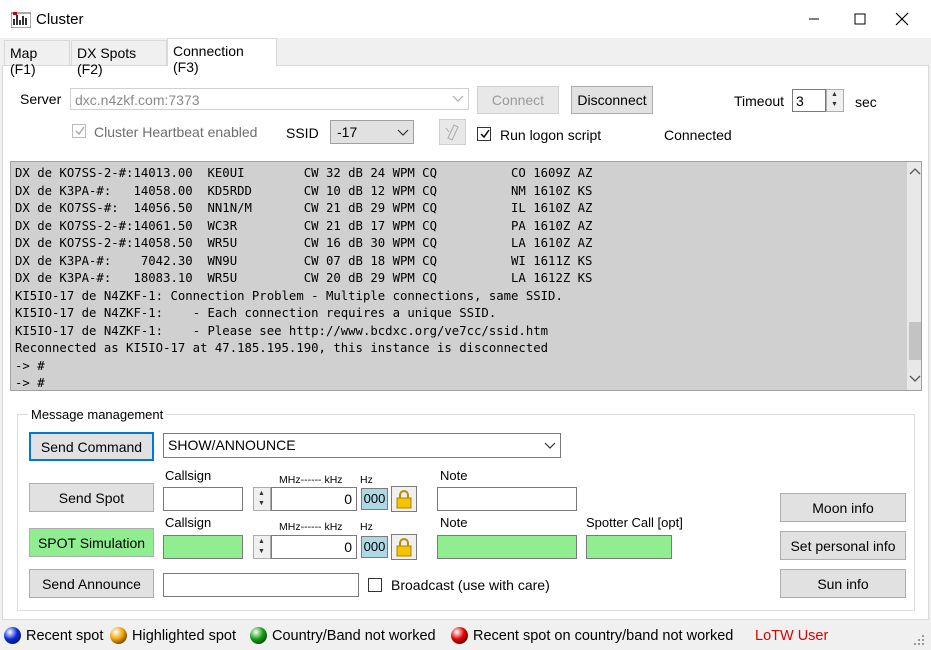 The image size is (931, 650). Describe the element at coordinates (203, 499) in the screenshot. I see `spot-callsign-input` at that location.